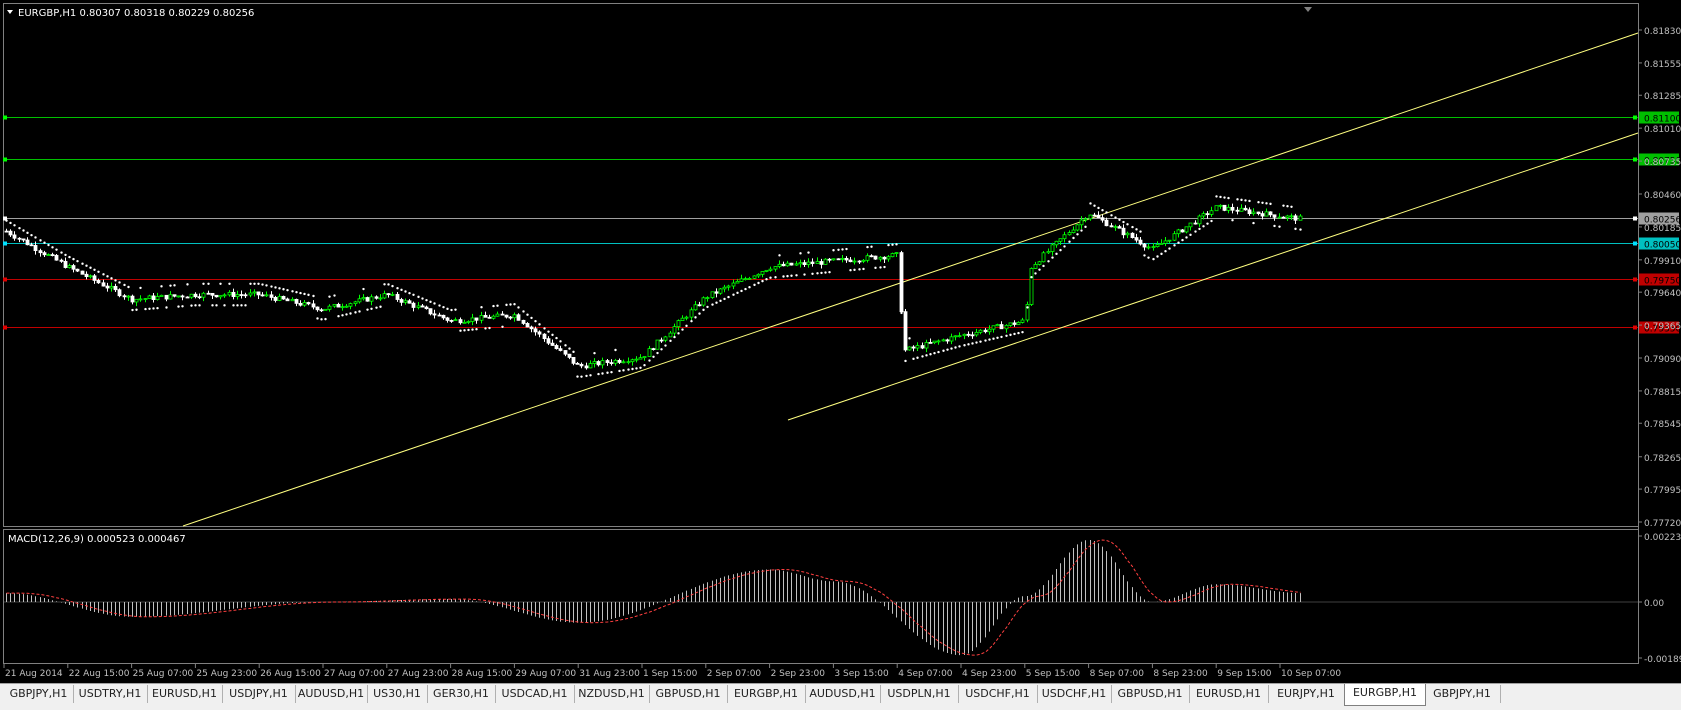  What do you see at coordinates (1306, 694) in the screenshot?
I see `symbol-tab: EURJPY,H1` at bounding box center [1306, 694].